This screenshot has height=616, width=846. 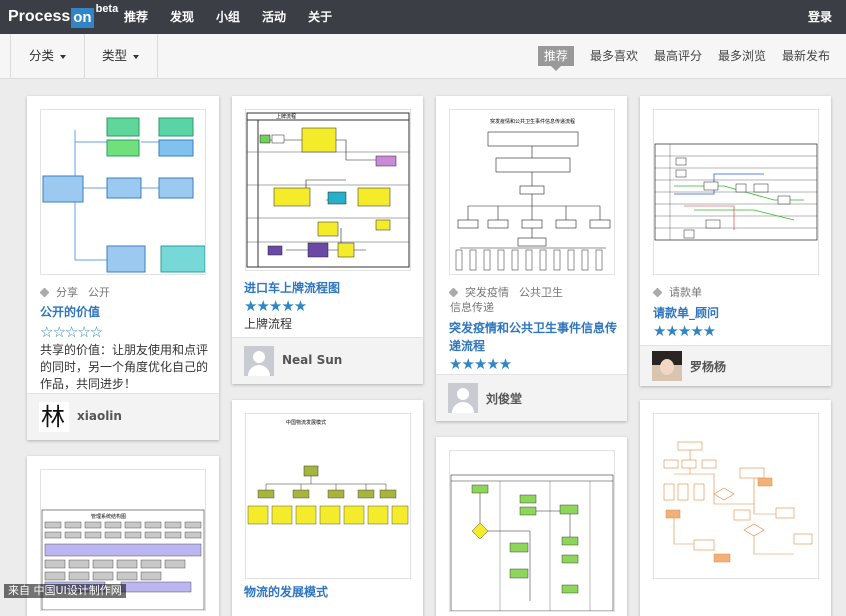 What do you see at coordinates (423, 56) in the screenshot?
I see `filter-bar: 分类 类型 推荐 最多喜欢 最高评分 最多浏览 最新发布` at bounding box center [423, 56].